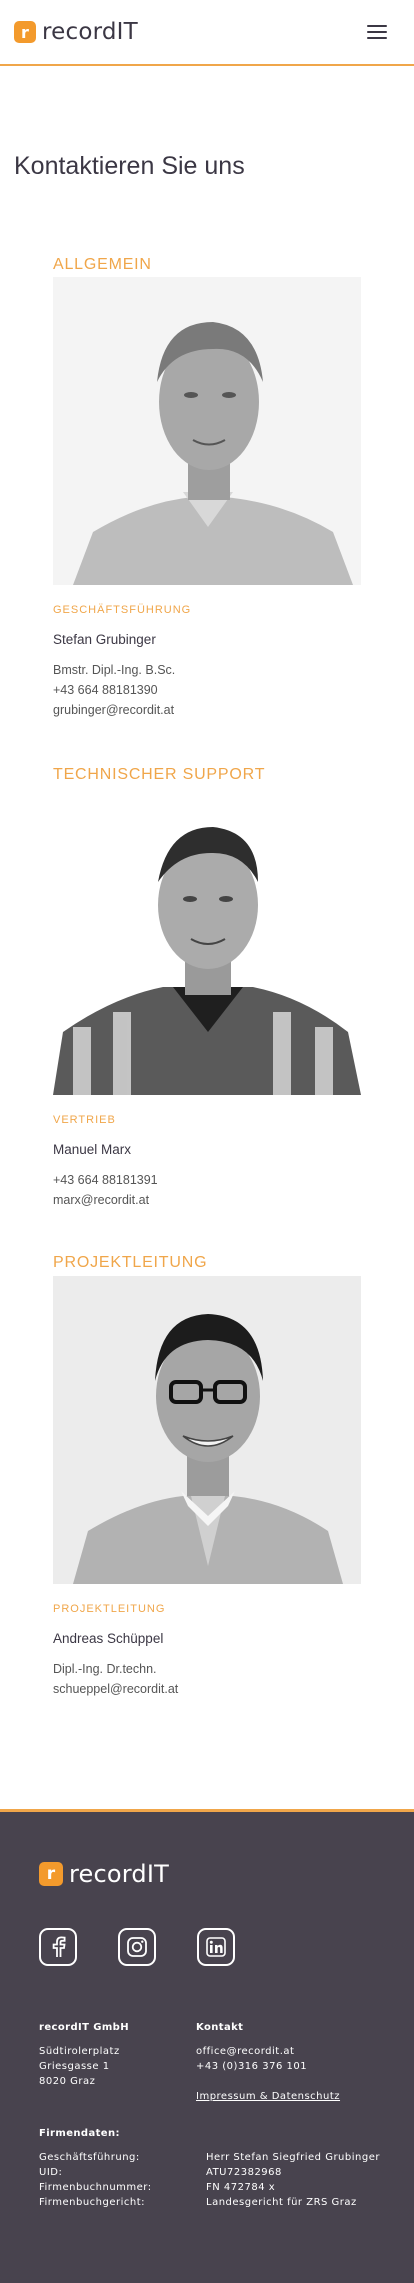  What do you see at coordinates (92, 2202) in the screenshot?
I see `firmendaten-label: Firmenbuchgericht:` at bounding box center [92, 2202].